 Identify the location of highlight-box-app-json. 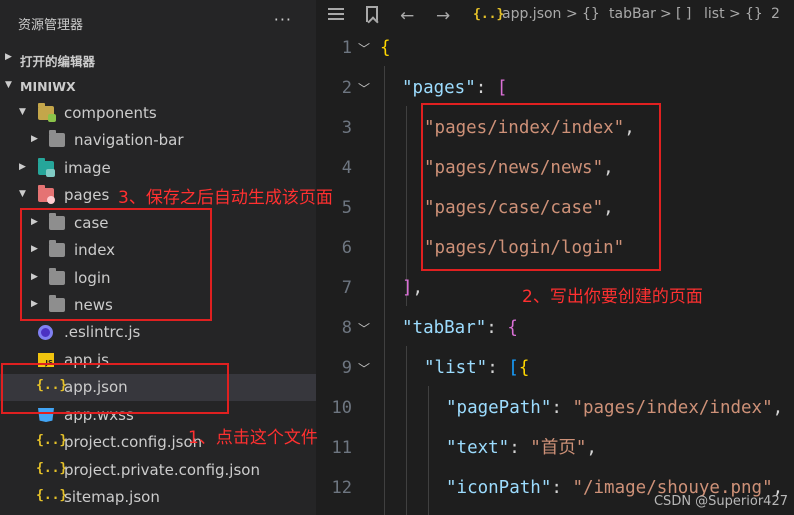
(115, 388).